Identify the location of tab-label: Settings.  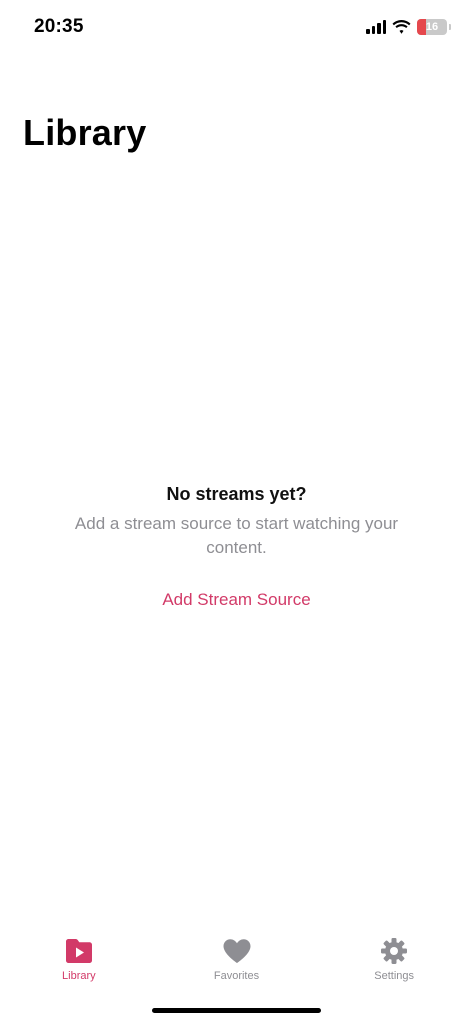
(394, 976).